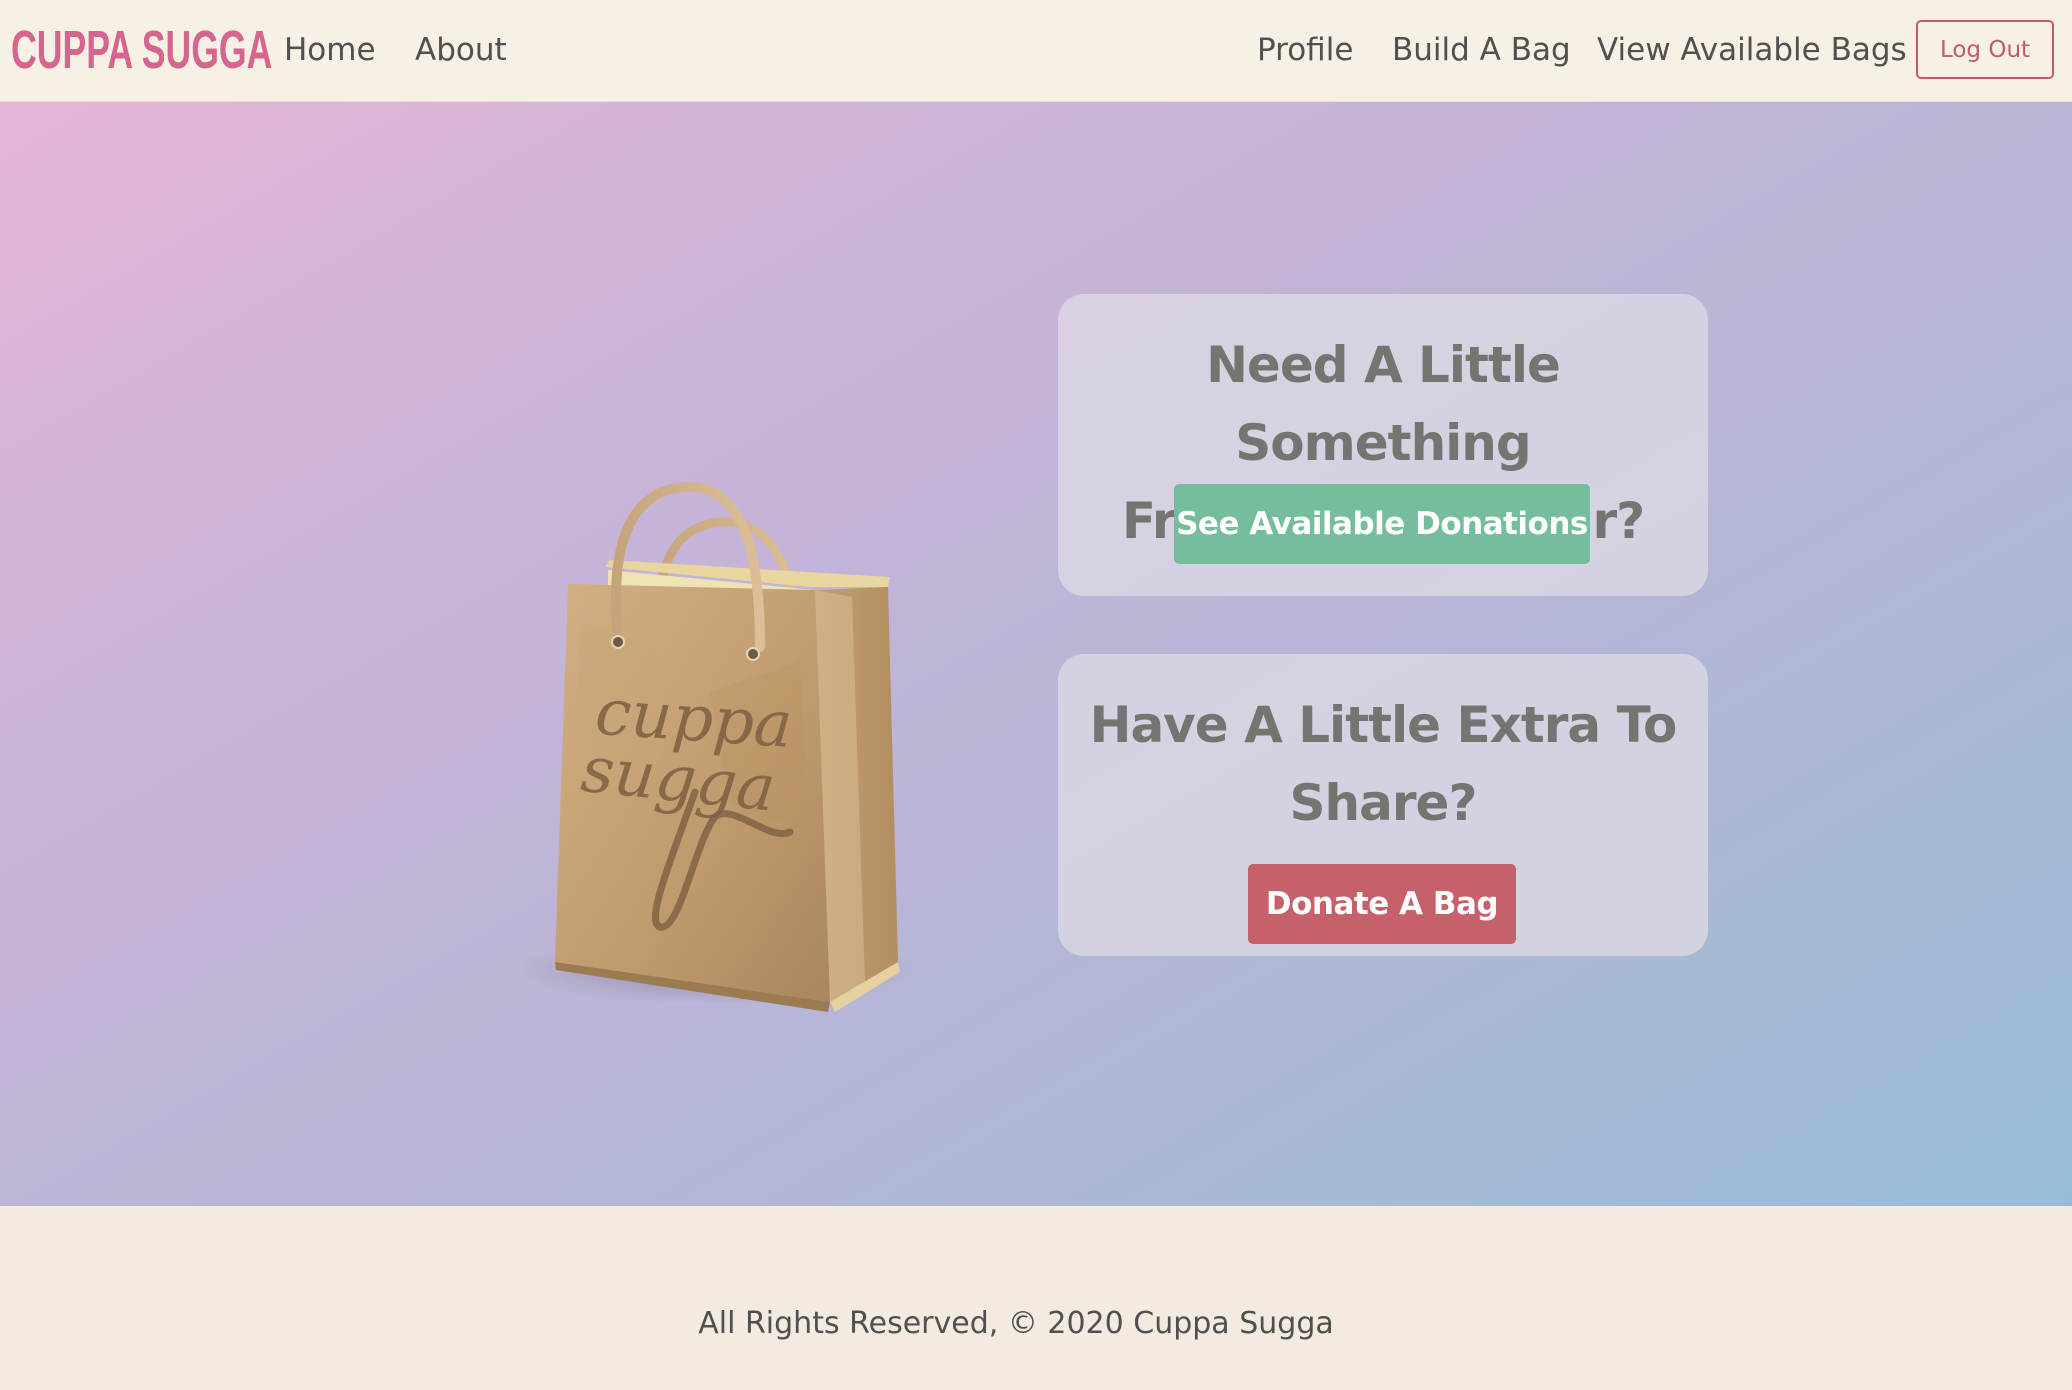 This screenshot has height=1390, width=2072. Describe the element at coordinates (1305, 50) in the screenshot. I see `nav-link-profile: Profile` at that location.